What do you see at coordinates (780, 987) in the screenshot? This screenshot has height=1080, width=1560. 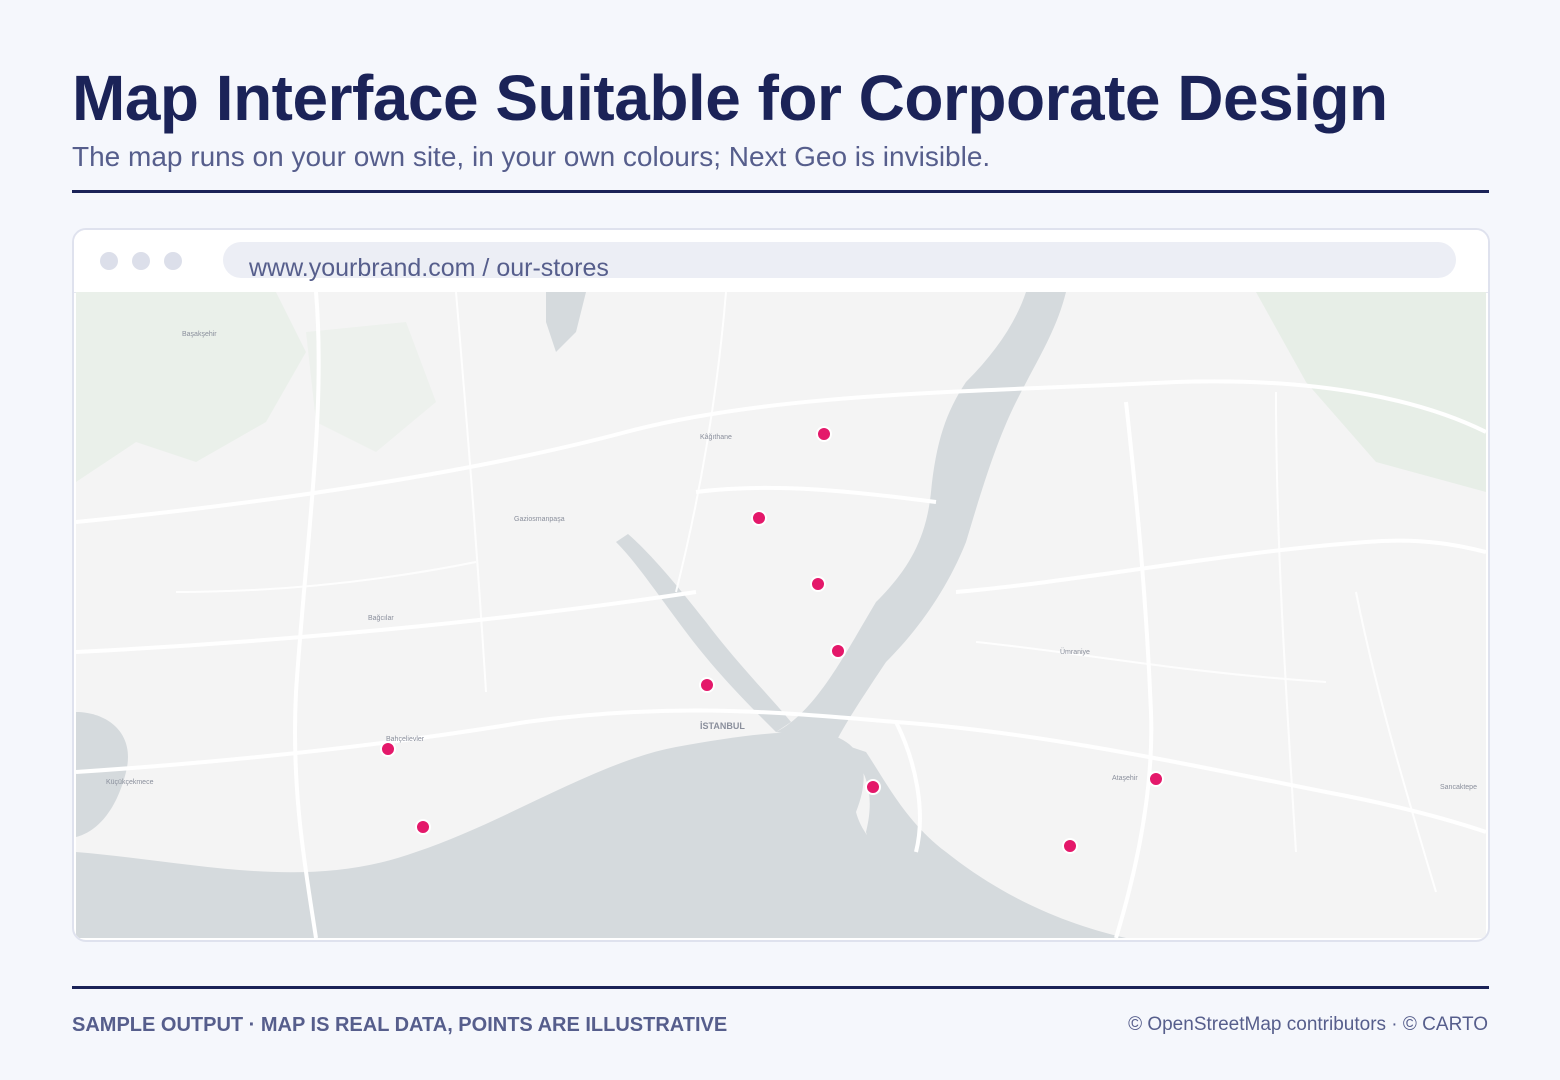 I see `footer-divider` at bounding box center [780, 987].